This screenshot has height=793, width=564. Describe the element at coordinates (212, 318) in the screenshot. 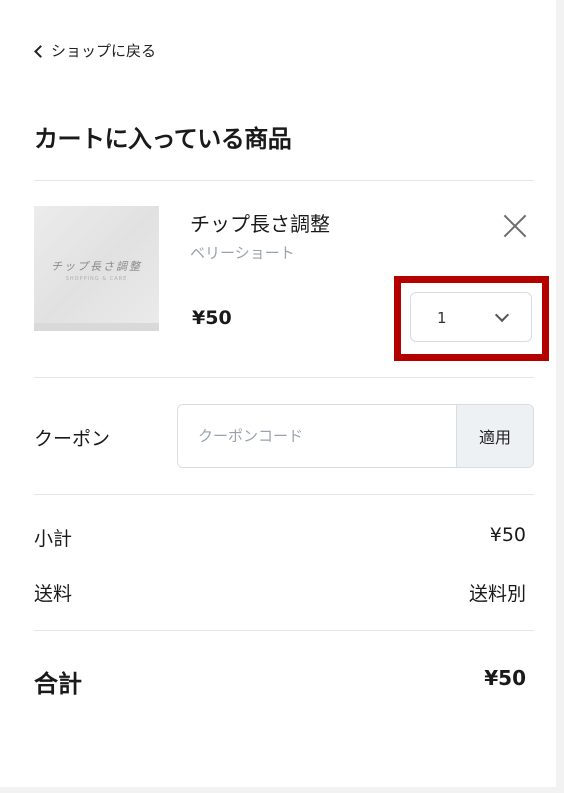

I see `product-price: ¥50` at that location.